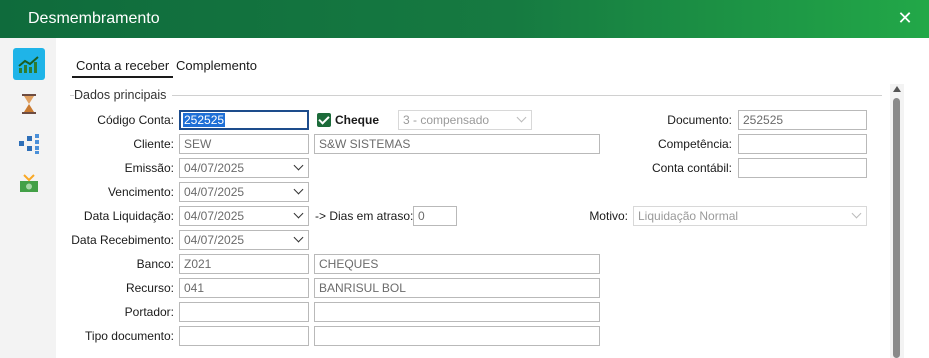 This screenshot has height=358, width=929. What do you see at coordinates (457, 312) in the screenshot?
I see `portador-name-input` at bounding box center [457, 312].